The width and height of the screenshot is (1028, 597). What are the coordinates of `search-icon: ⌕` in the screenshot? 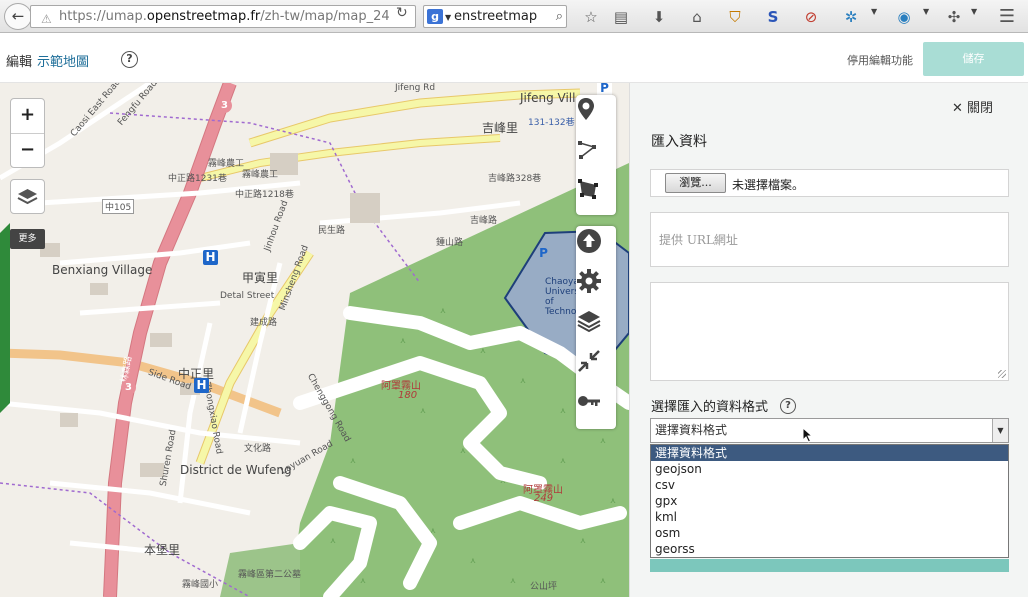 It's located at (559, 16).